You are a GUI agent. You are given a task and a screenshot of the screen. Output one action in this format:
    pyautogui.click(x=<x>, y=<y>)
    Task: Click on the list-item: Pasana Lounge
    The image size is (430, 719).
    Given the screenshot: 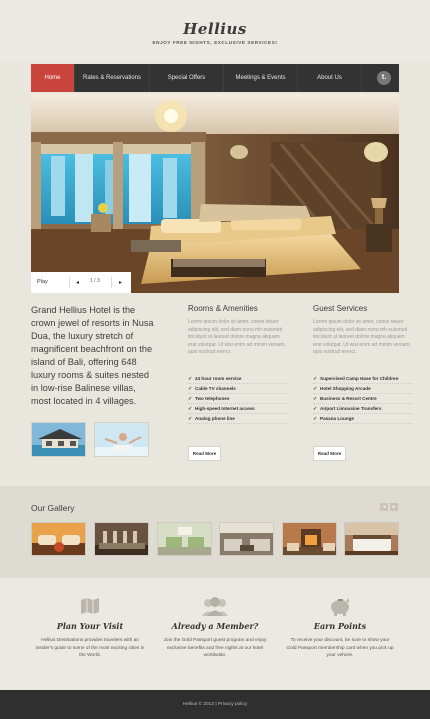 What is the action you would take?
    pyautogui.click(x=363, y=419)
    